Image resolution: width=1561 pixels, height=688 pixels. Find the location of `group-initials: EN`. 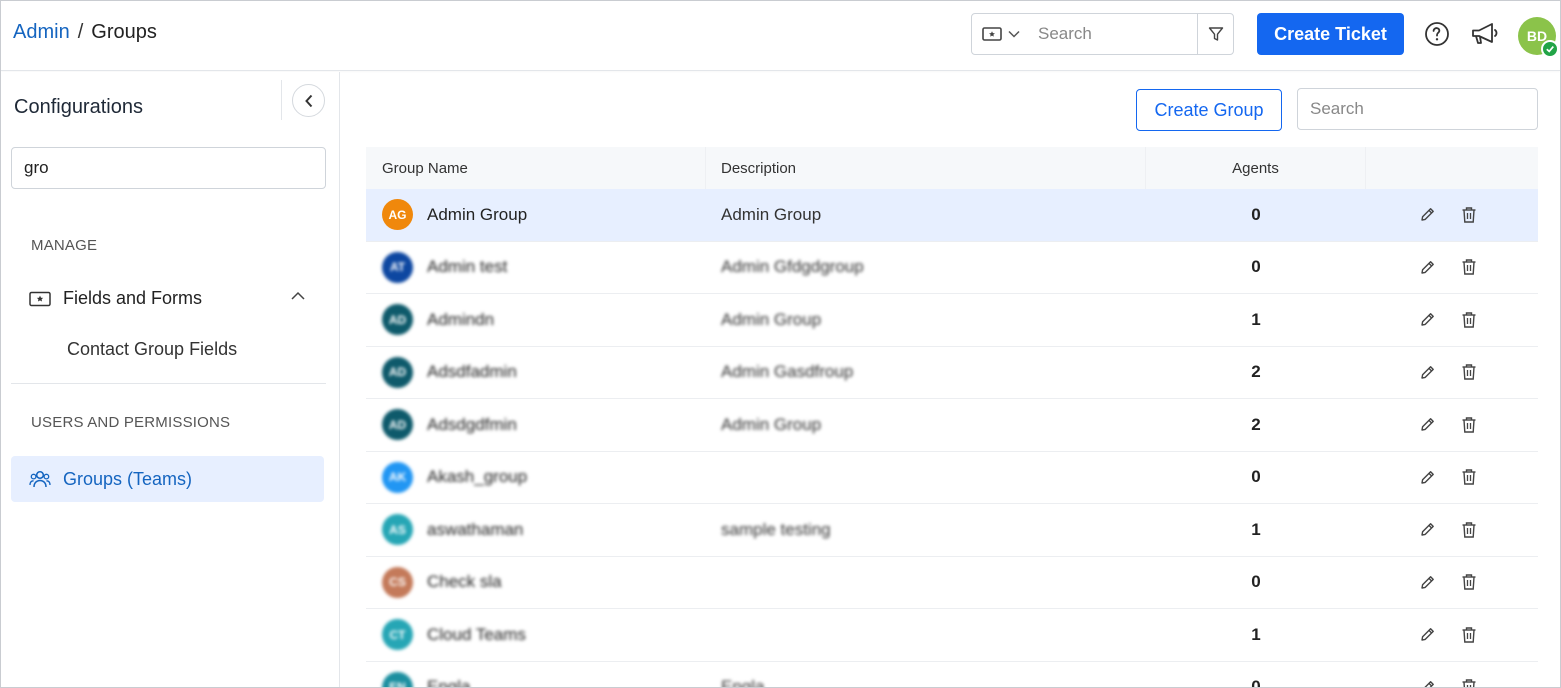

group-initials: EN is located at coordinates (397, 684).